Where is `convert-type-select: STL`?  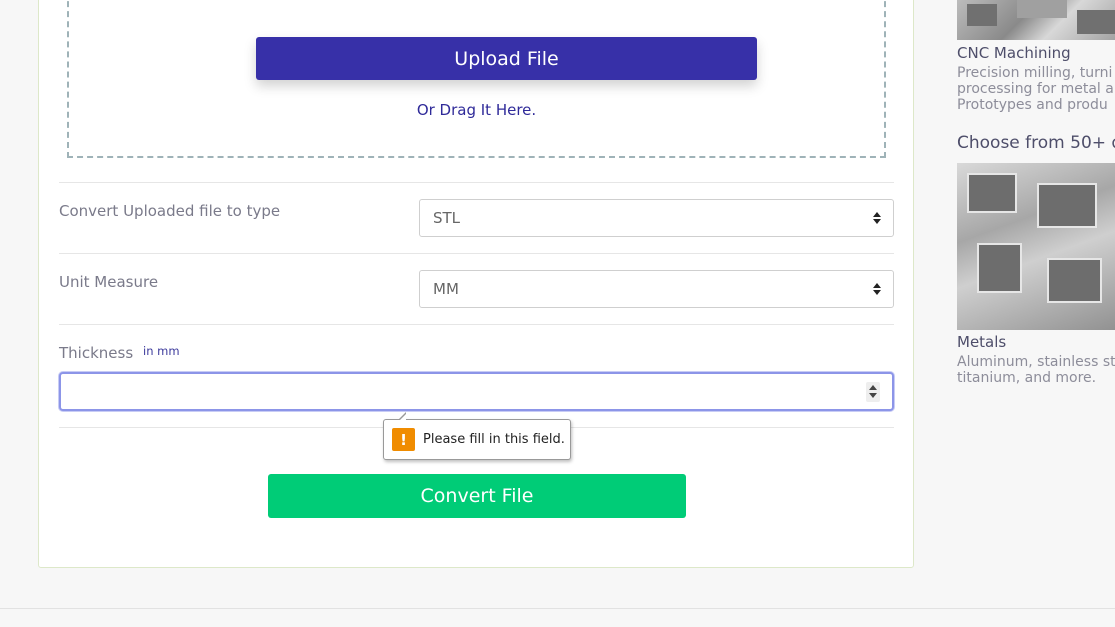 convert-type-select: STL is located at coordinates (656, 218).